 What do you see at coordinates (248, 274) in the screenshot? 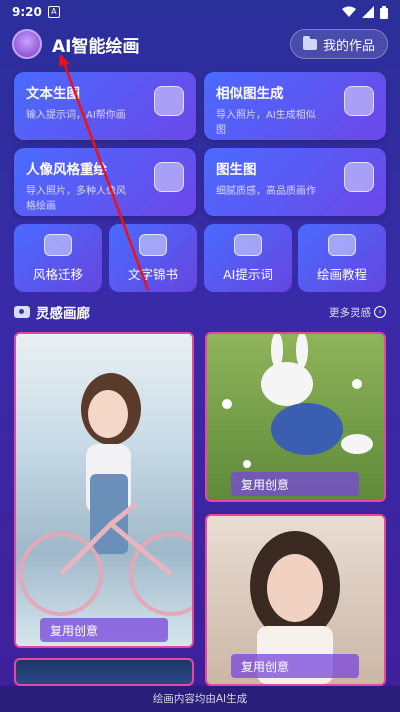
I see `tile-label: AI提示词` at bounding box center [248, 274].